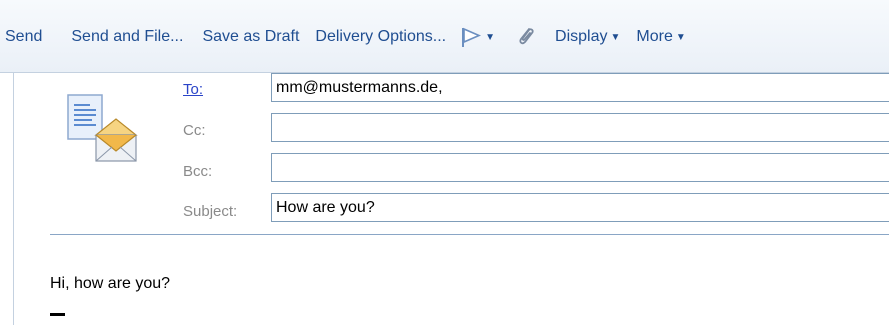 Image resolution: width=889 pixels, height=325 pixels. Describe the element at coordinates (472, 37) in the screenshot. I see `flag-icon` at that location.